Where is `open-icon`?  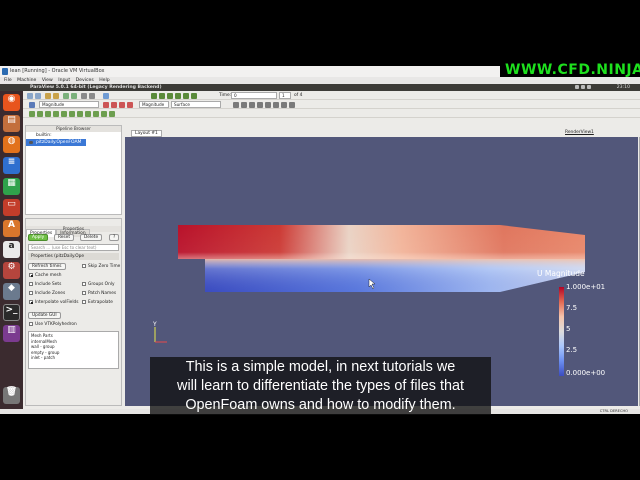
open-icon is located at coordinates (30, 95).